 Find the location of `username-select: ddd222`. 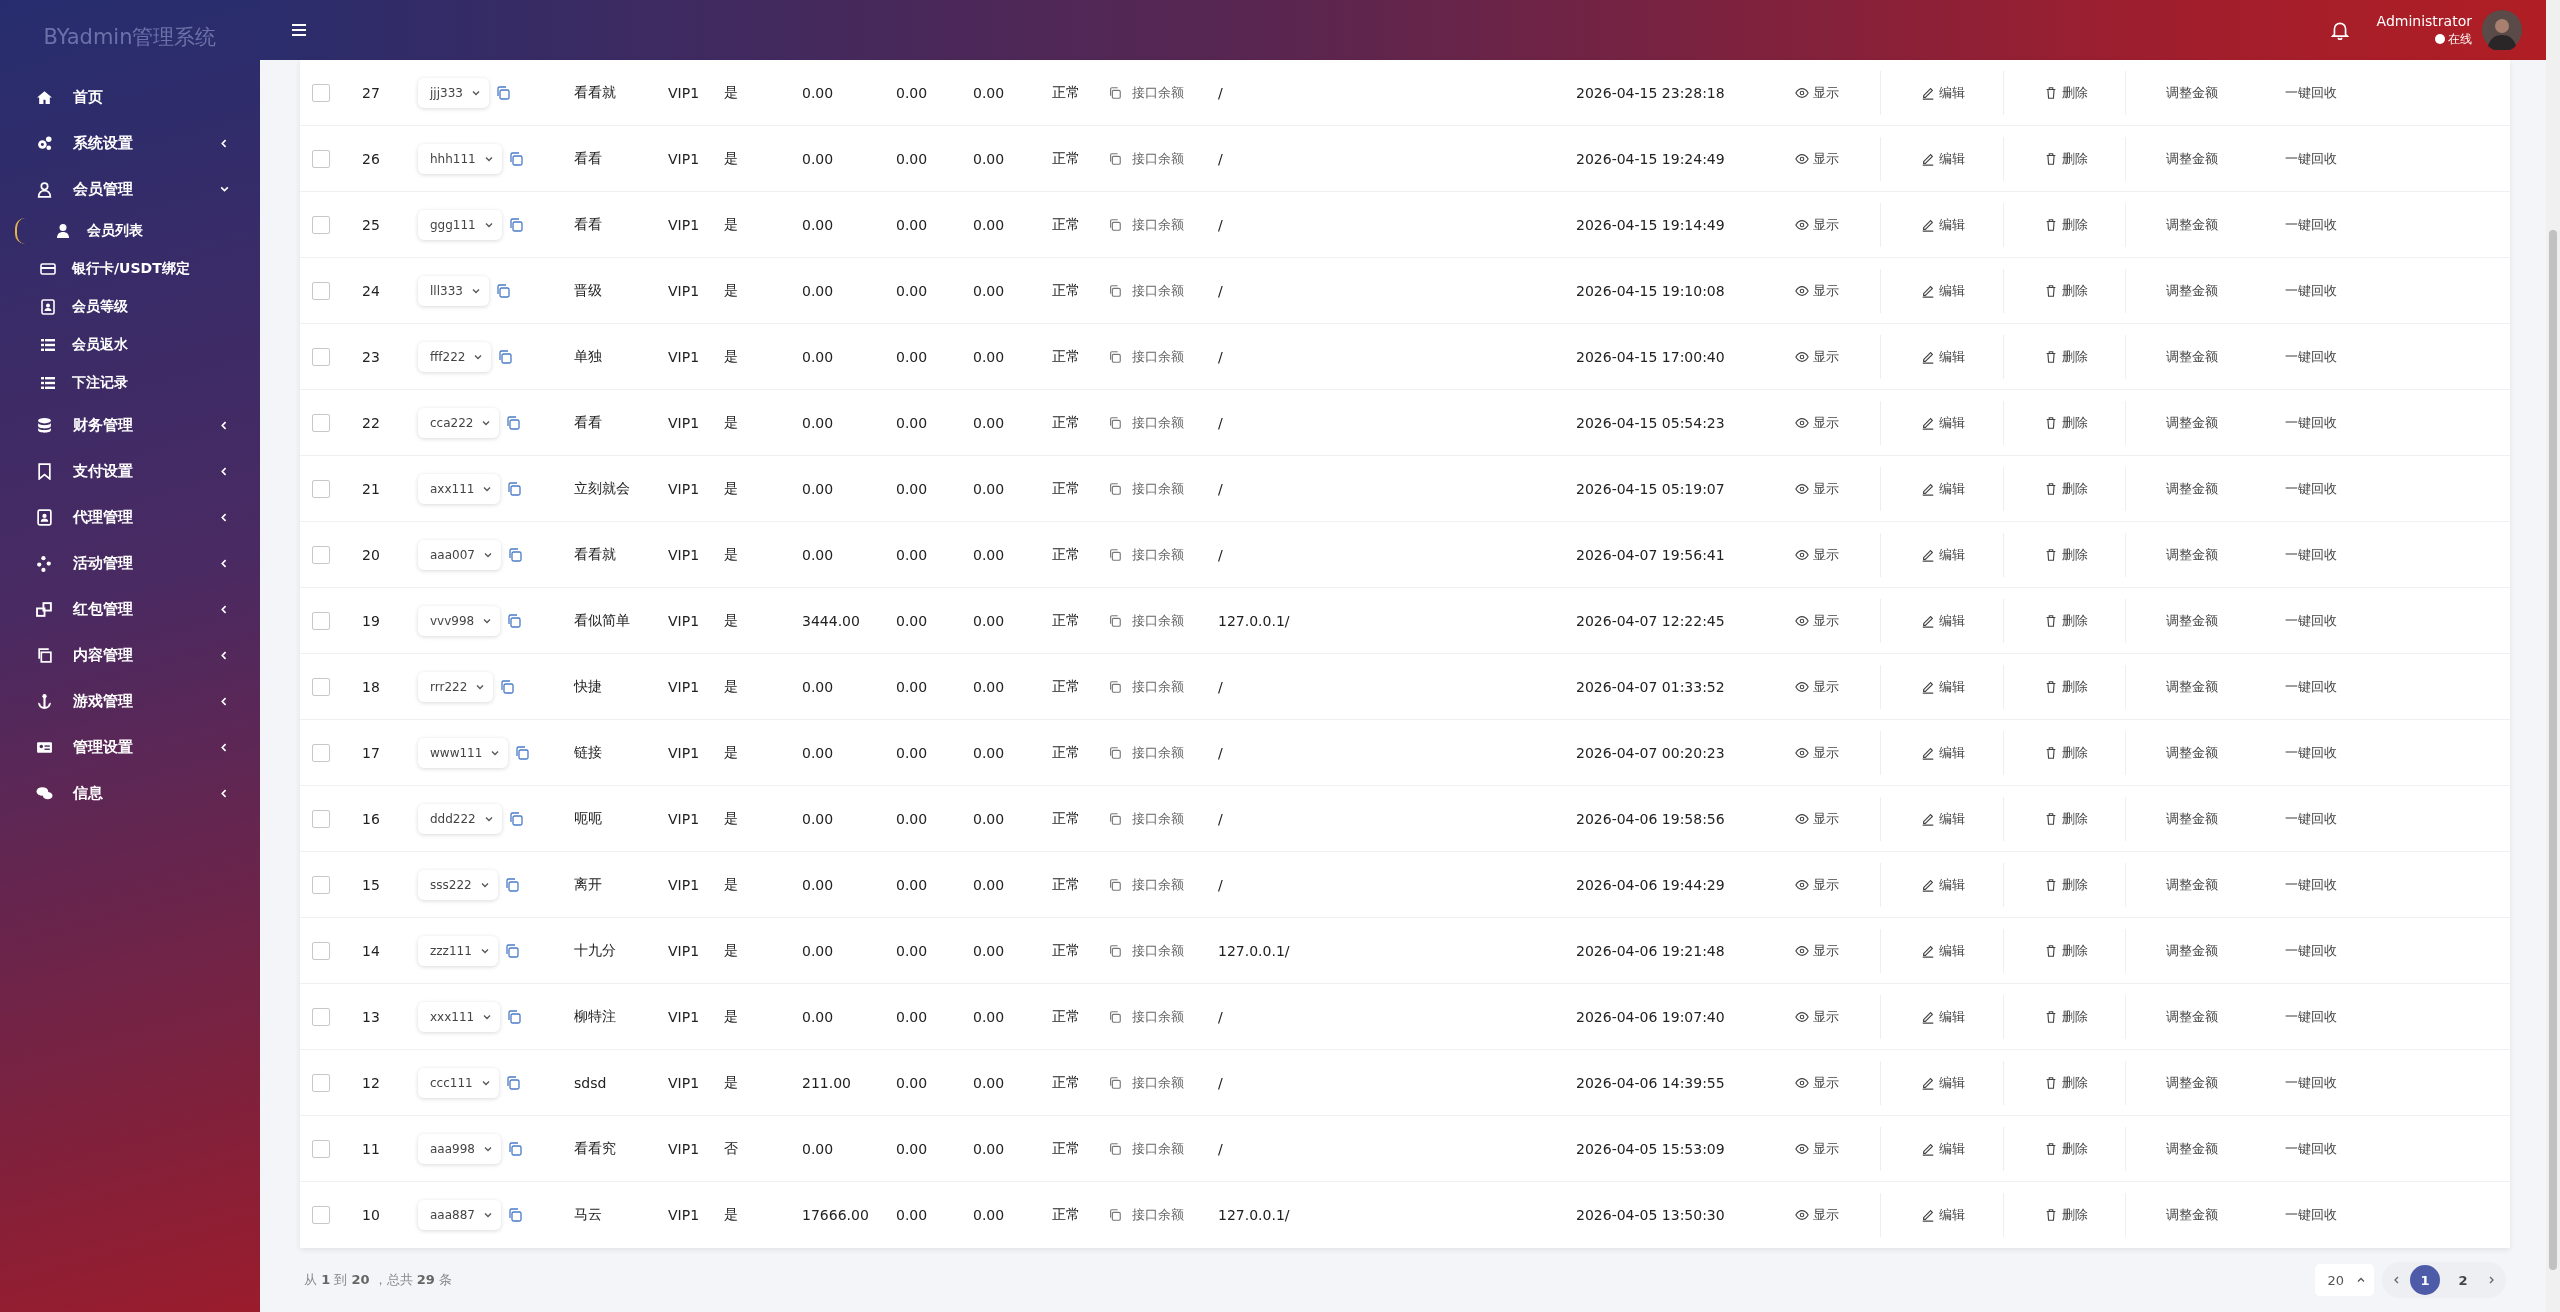

username-select: ddd222 is located at coordinates (460, 818).